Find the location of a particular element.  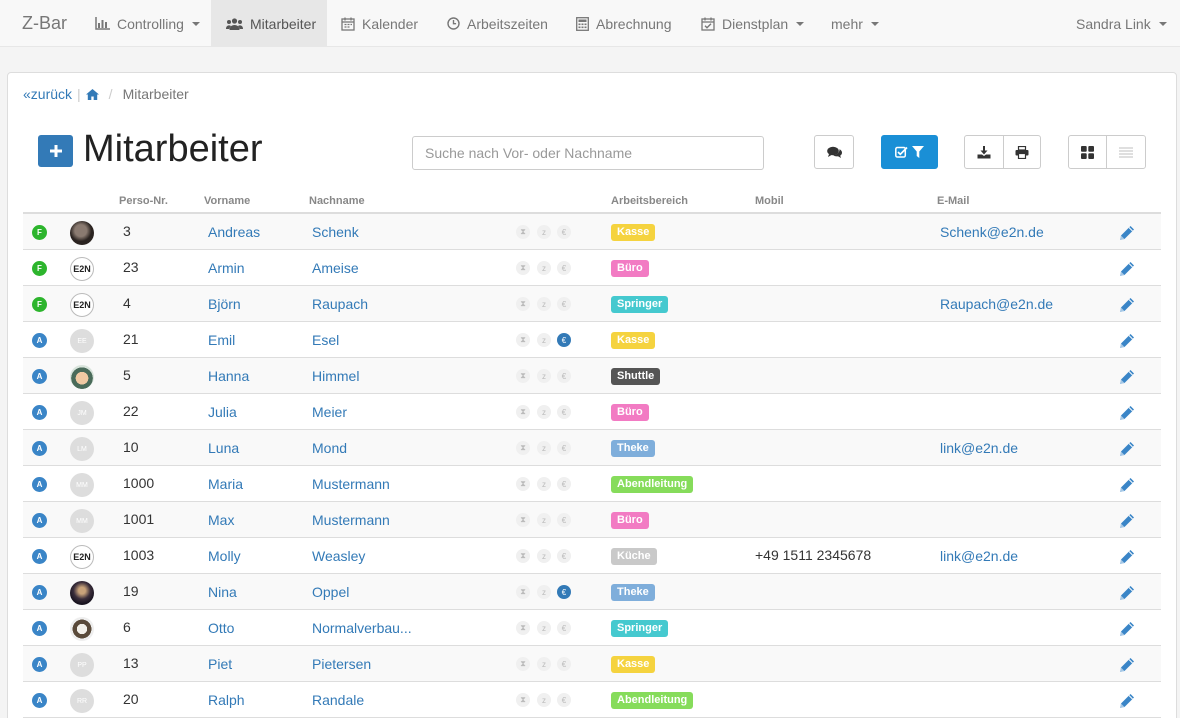

print-button is located at coordinates (1022, 152).